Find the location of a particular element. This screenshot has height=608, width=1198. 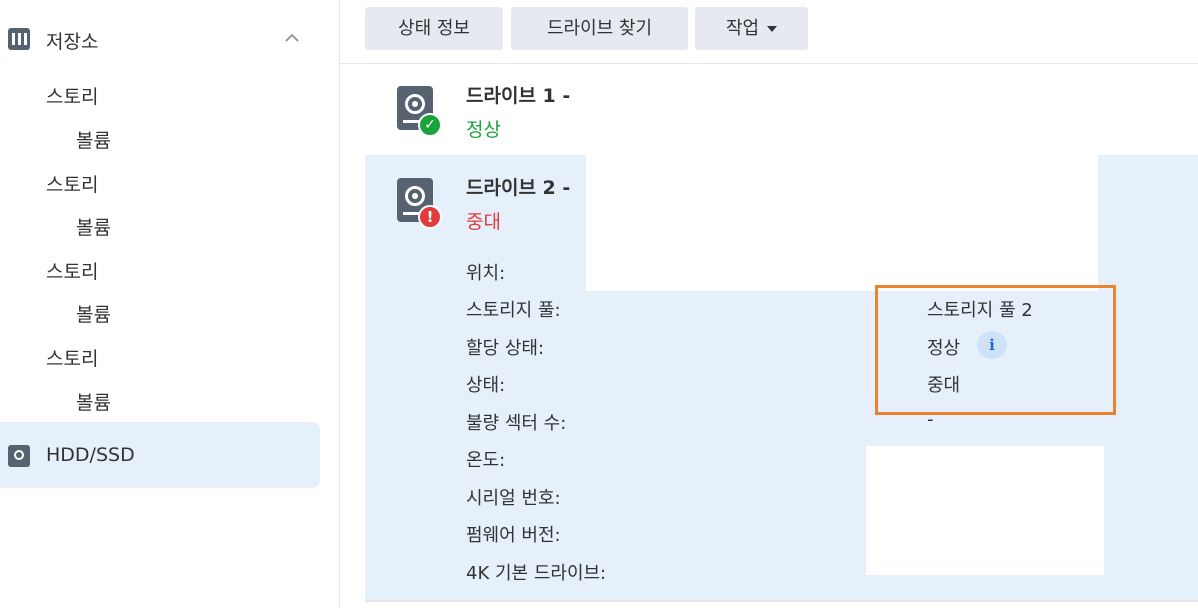

detail-label-serial: 시리얼 번호: is located at coordinates (513, 498).